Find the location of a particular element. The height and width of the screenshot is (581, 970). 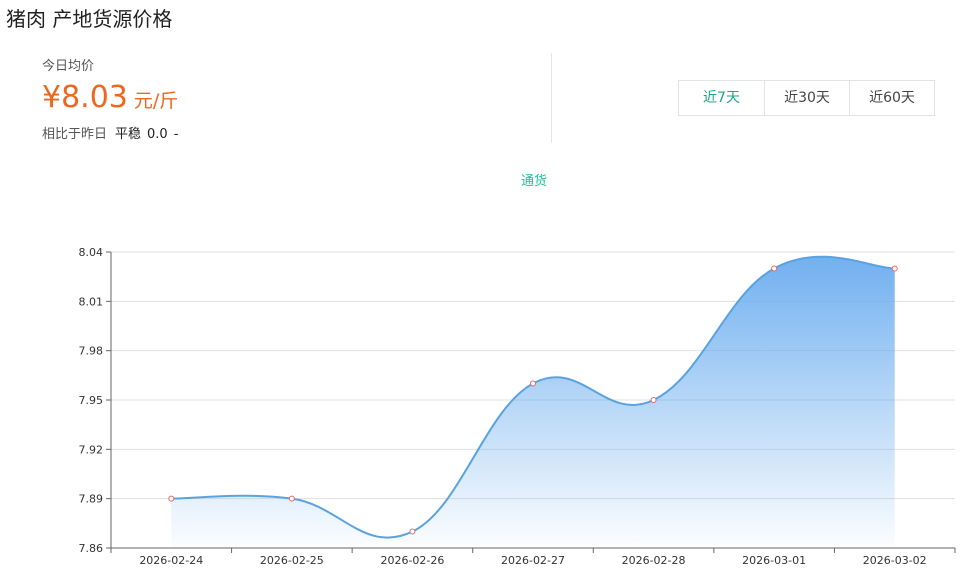

y-tick-label: 8.01 is located at coordinates (91, 301).